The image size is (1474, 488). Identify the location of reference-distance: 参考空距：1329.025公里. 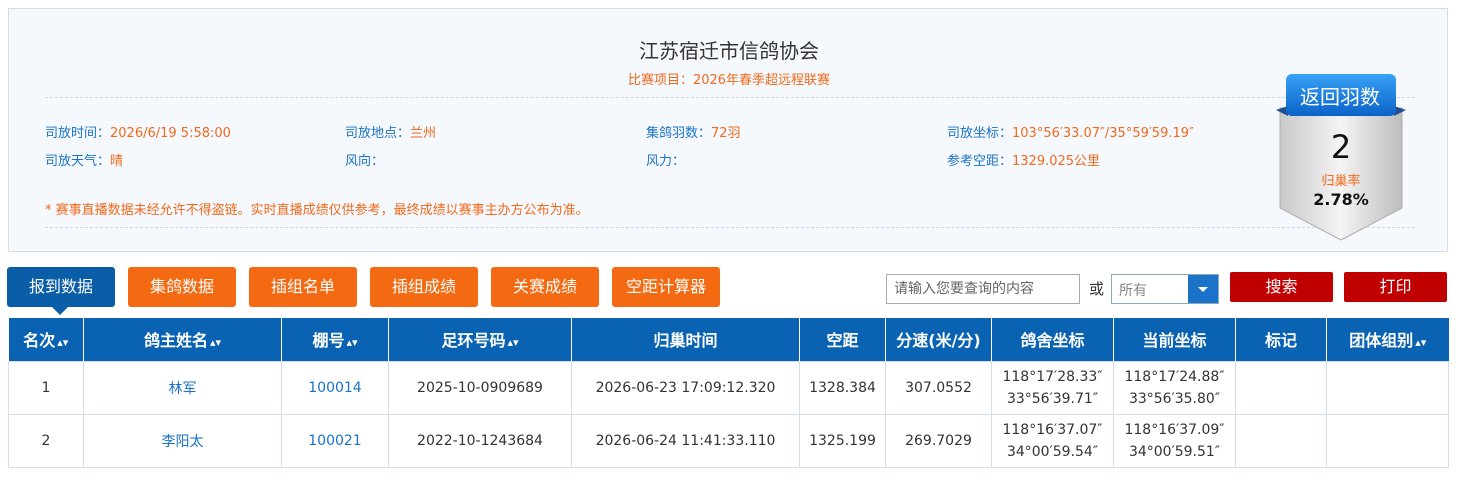
(1024, 161).